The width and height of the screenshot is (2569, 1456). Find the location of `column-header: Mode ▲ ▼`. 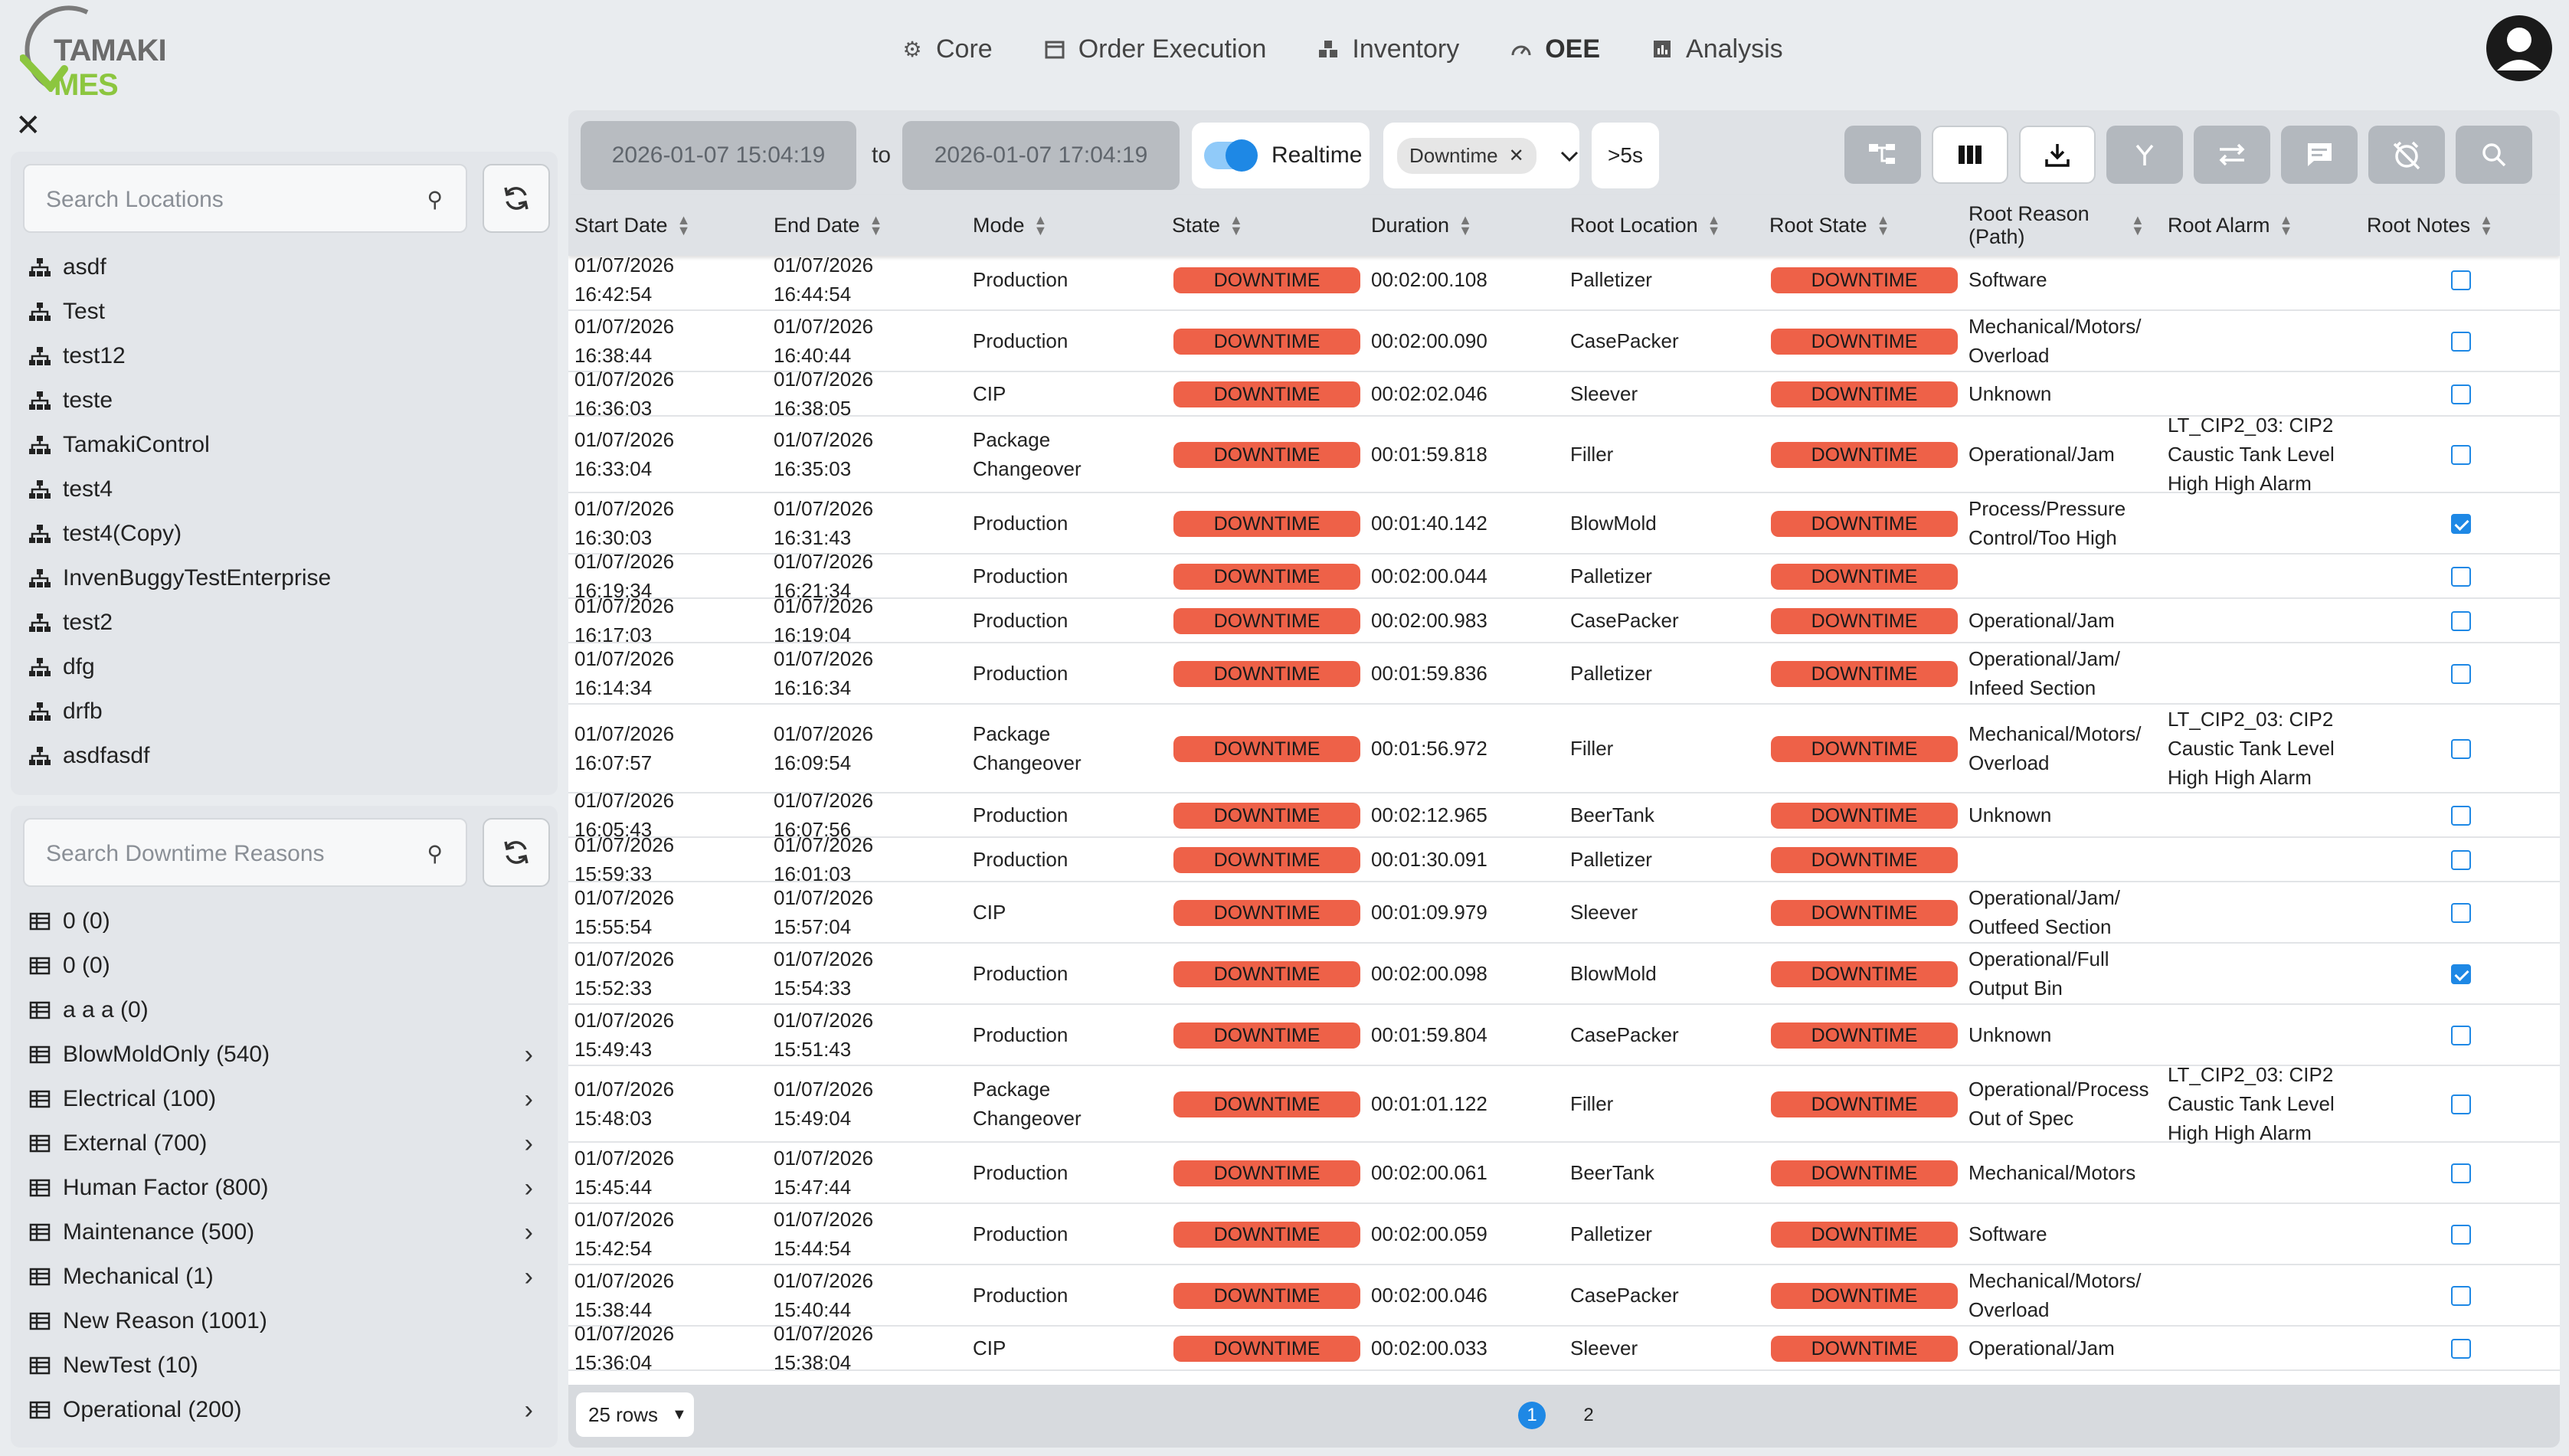

column-header: Mode ▲ ▼ is located at coordinates (1010, 226).